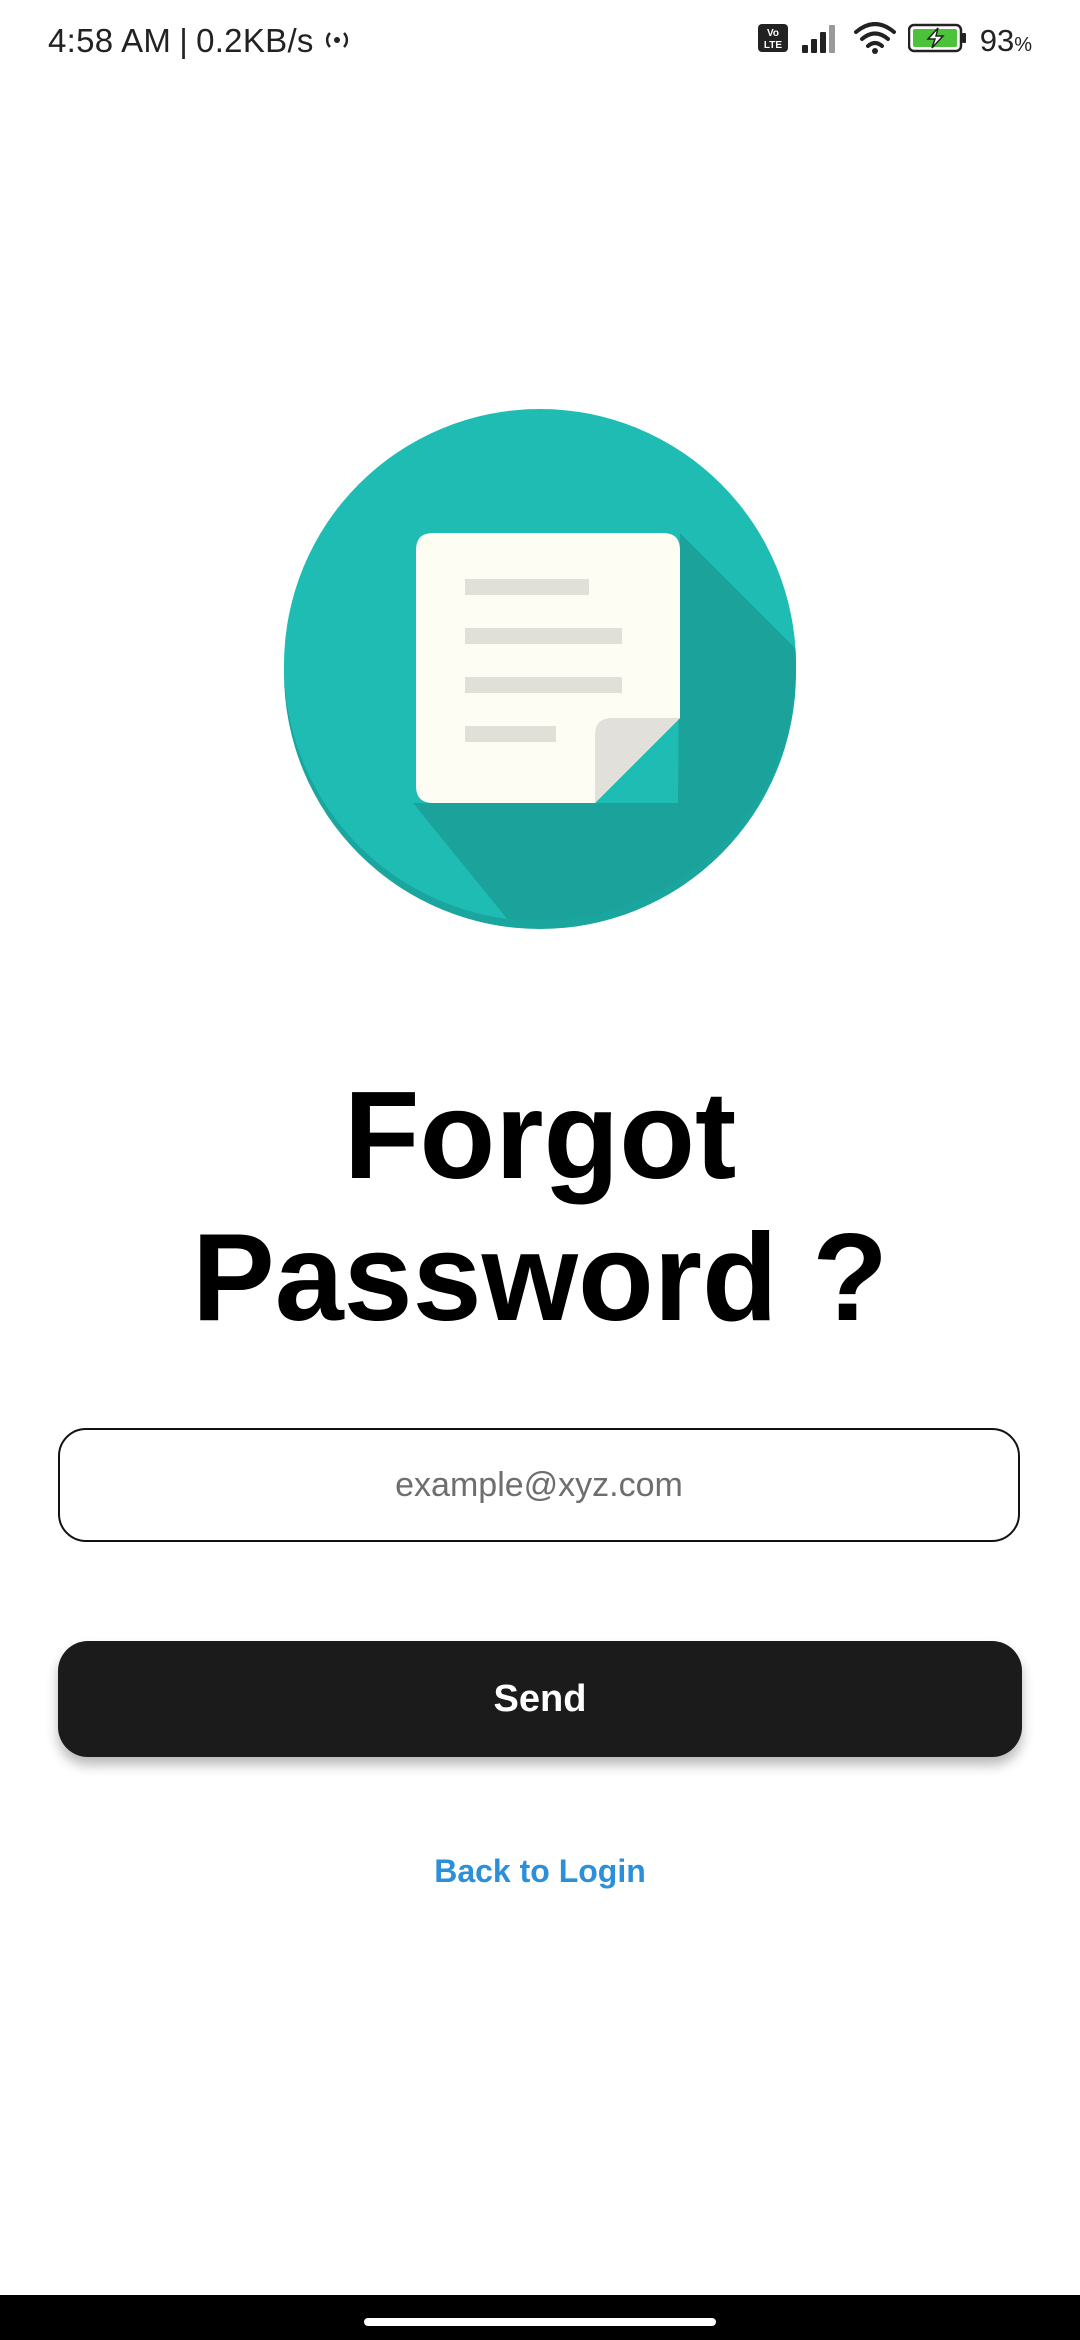  I want to click on svg-text: Vo, so click(773, 33).